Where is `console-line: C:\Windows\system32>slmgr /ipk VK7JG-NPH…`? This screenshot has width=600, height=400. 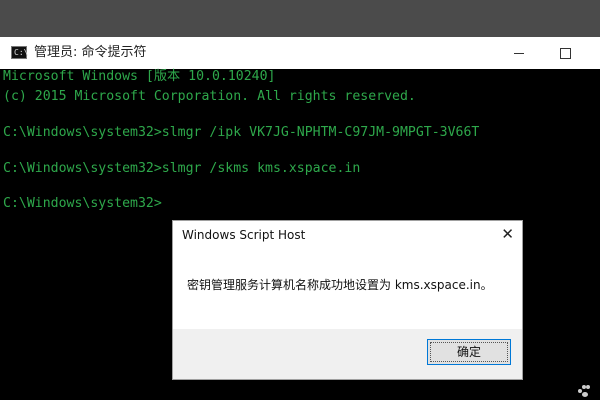
console-line: C:\Windows\system32>slmgr /ipk VK7JG-NPH… is located at coordinates (241, 132).